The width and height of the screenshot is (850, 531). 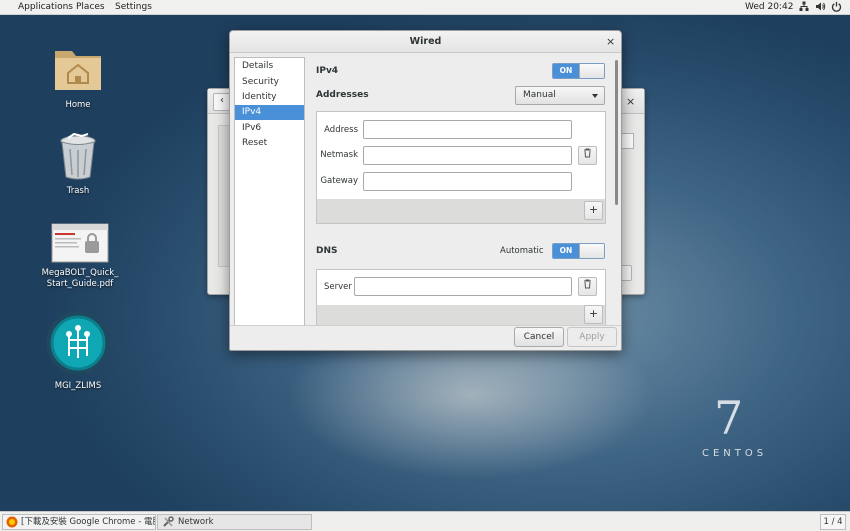 What do you see at coordinates (78, 191) in the screenshot?
I see `desktop-icon-label: Trash` at bounding box center [78, 191].